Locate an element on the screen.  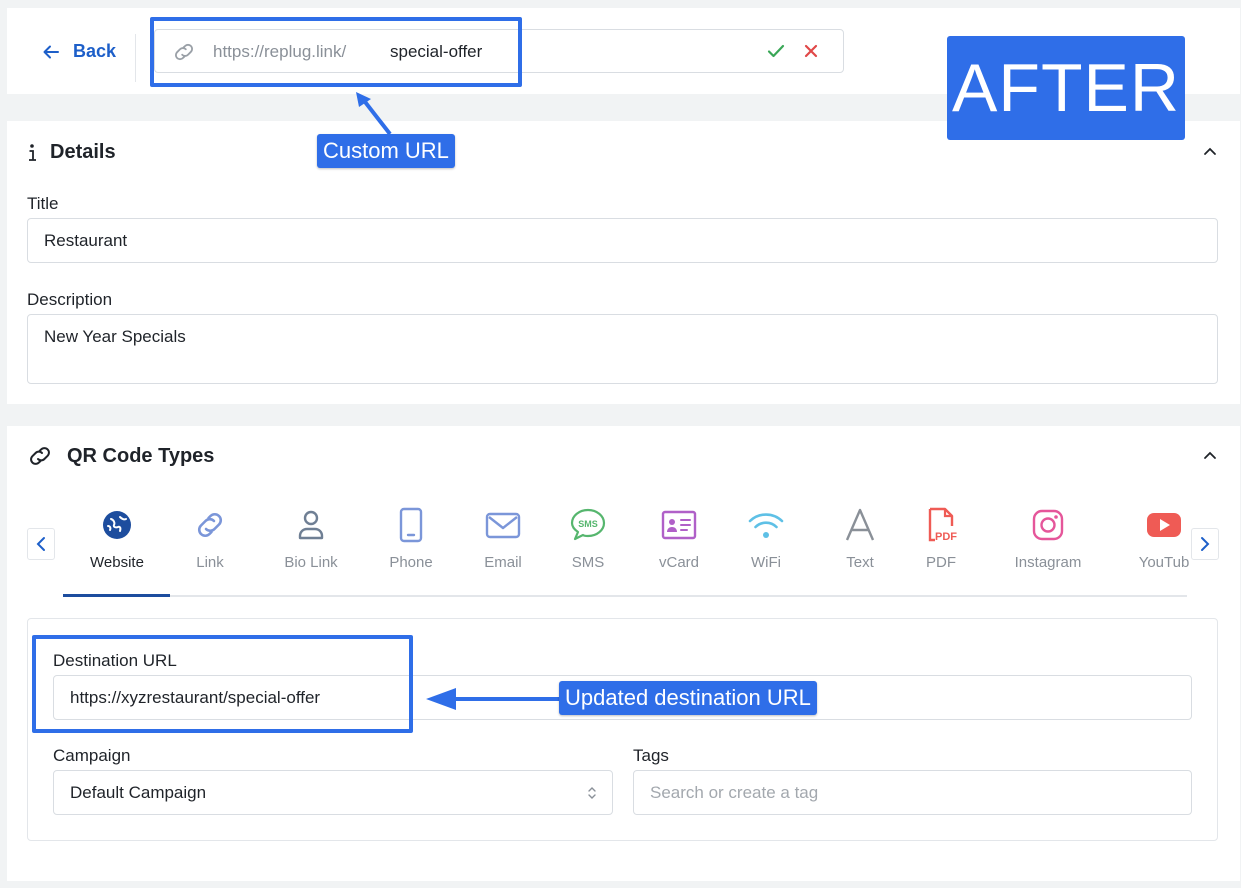
qr-type-label: PDF is located at coordinates (941, 562).